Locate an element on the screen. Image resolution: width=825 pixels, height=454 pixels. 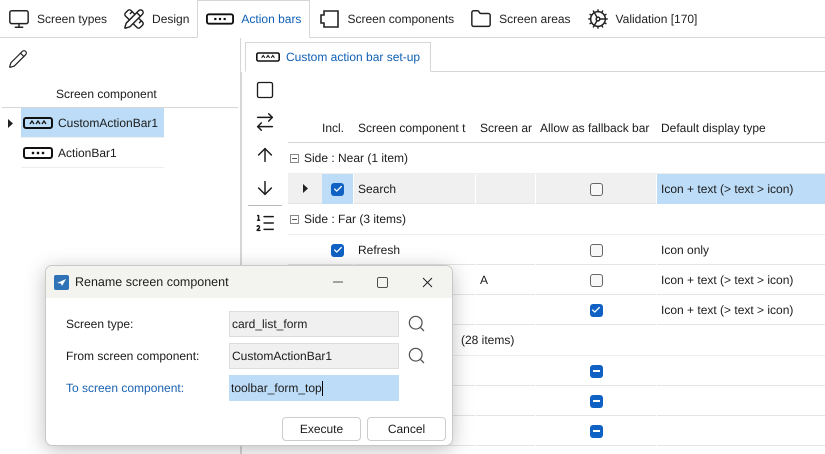
tab: Screen types is located at coordinates (58, 18).